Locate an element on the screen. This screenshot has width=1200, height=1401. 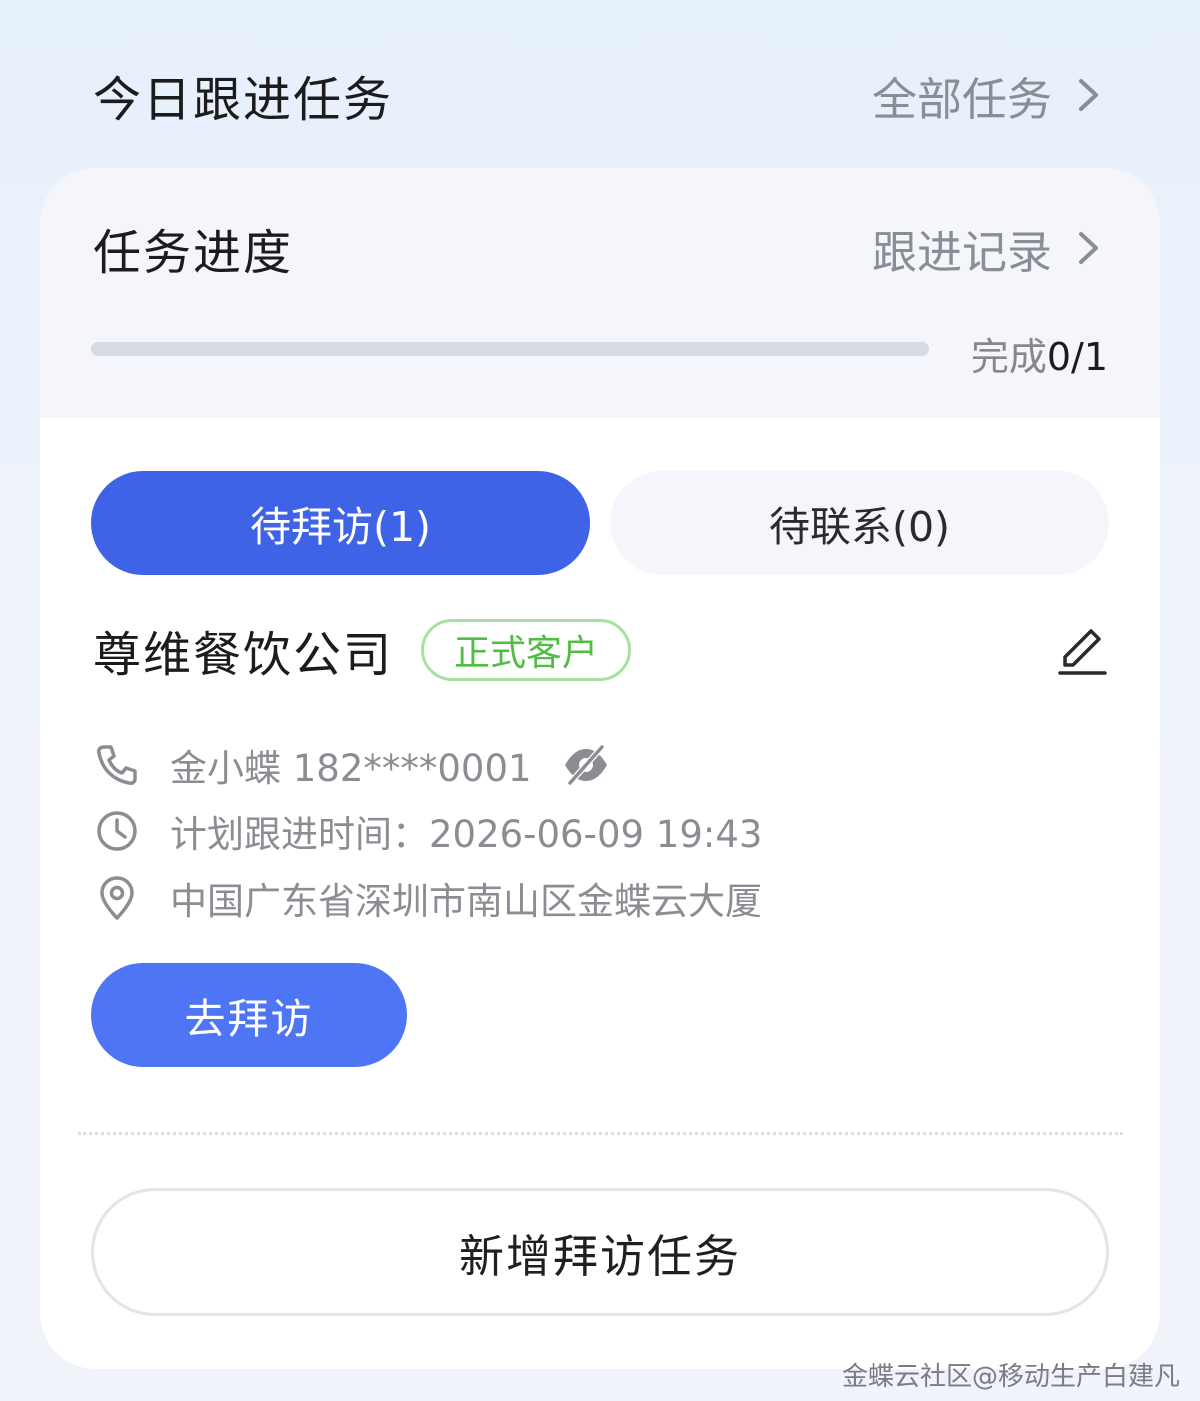
phone-icon is located at coordinates (117, 765).